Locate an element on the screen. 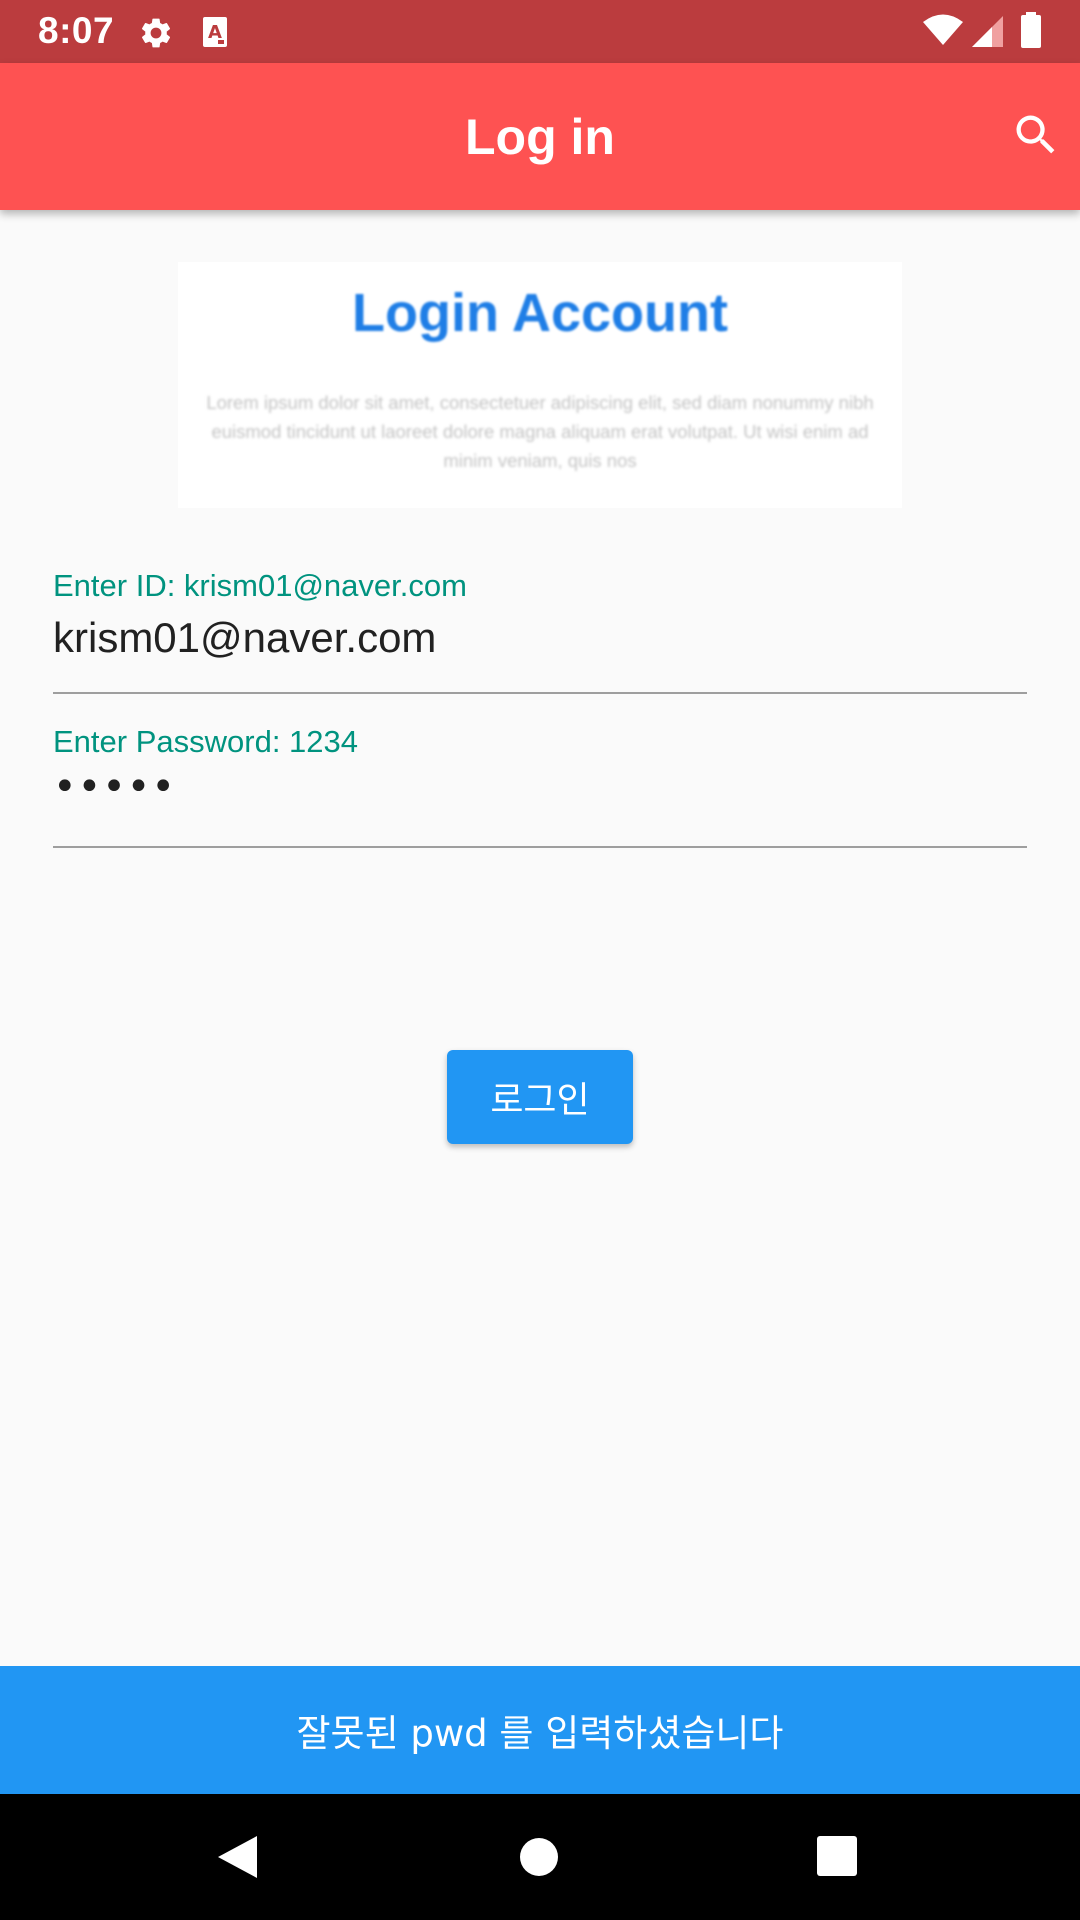  status-bar: 8:07 A is located at coordinates (540, 31).